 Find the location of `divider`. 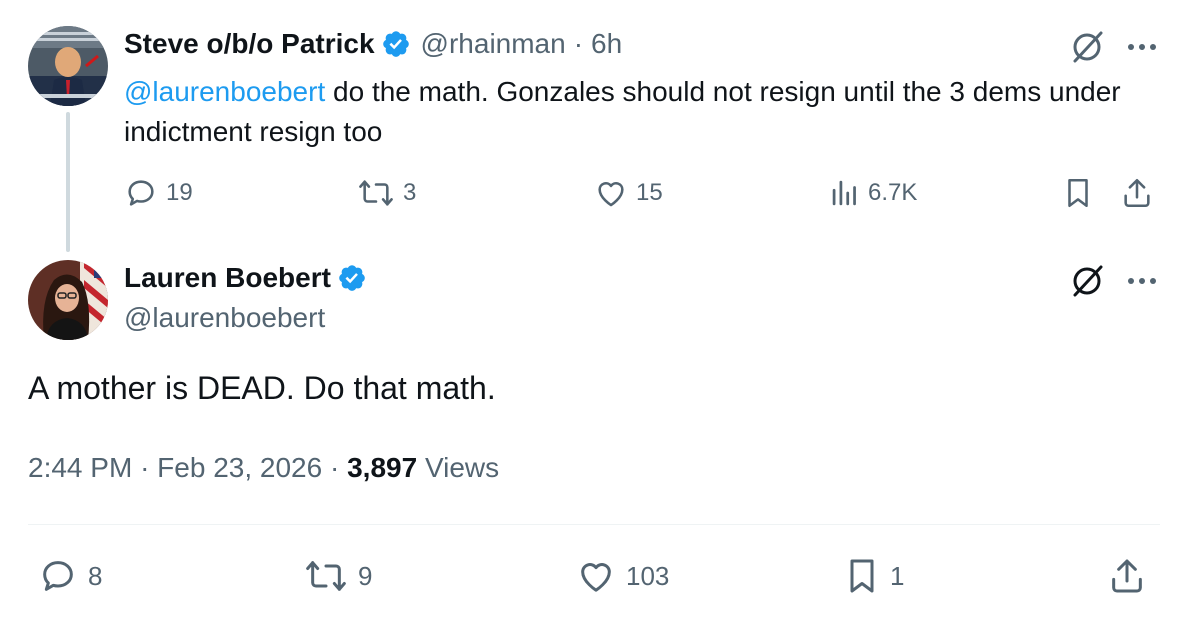

divider is located at coordinates (594, 524).